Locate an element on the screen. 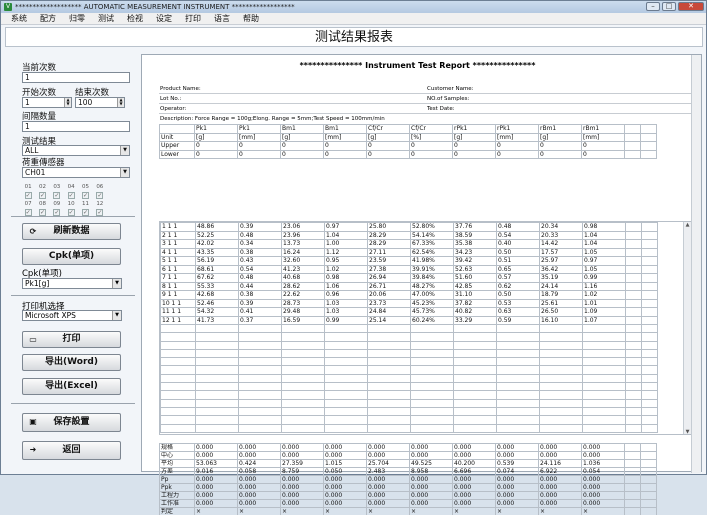  menu-item: 帮助 is located at coordinates (251, 18).